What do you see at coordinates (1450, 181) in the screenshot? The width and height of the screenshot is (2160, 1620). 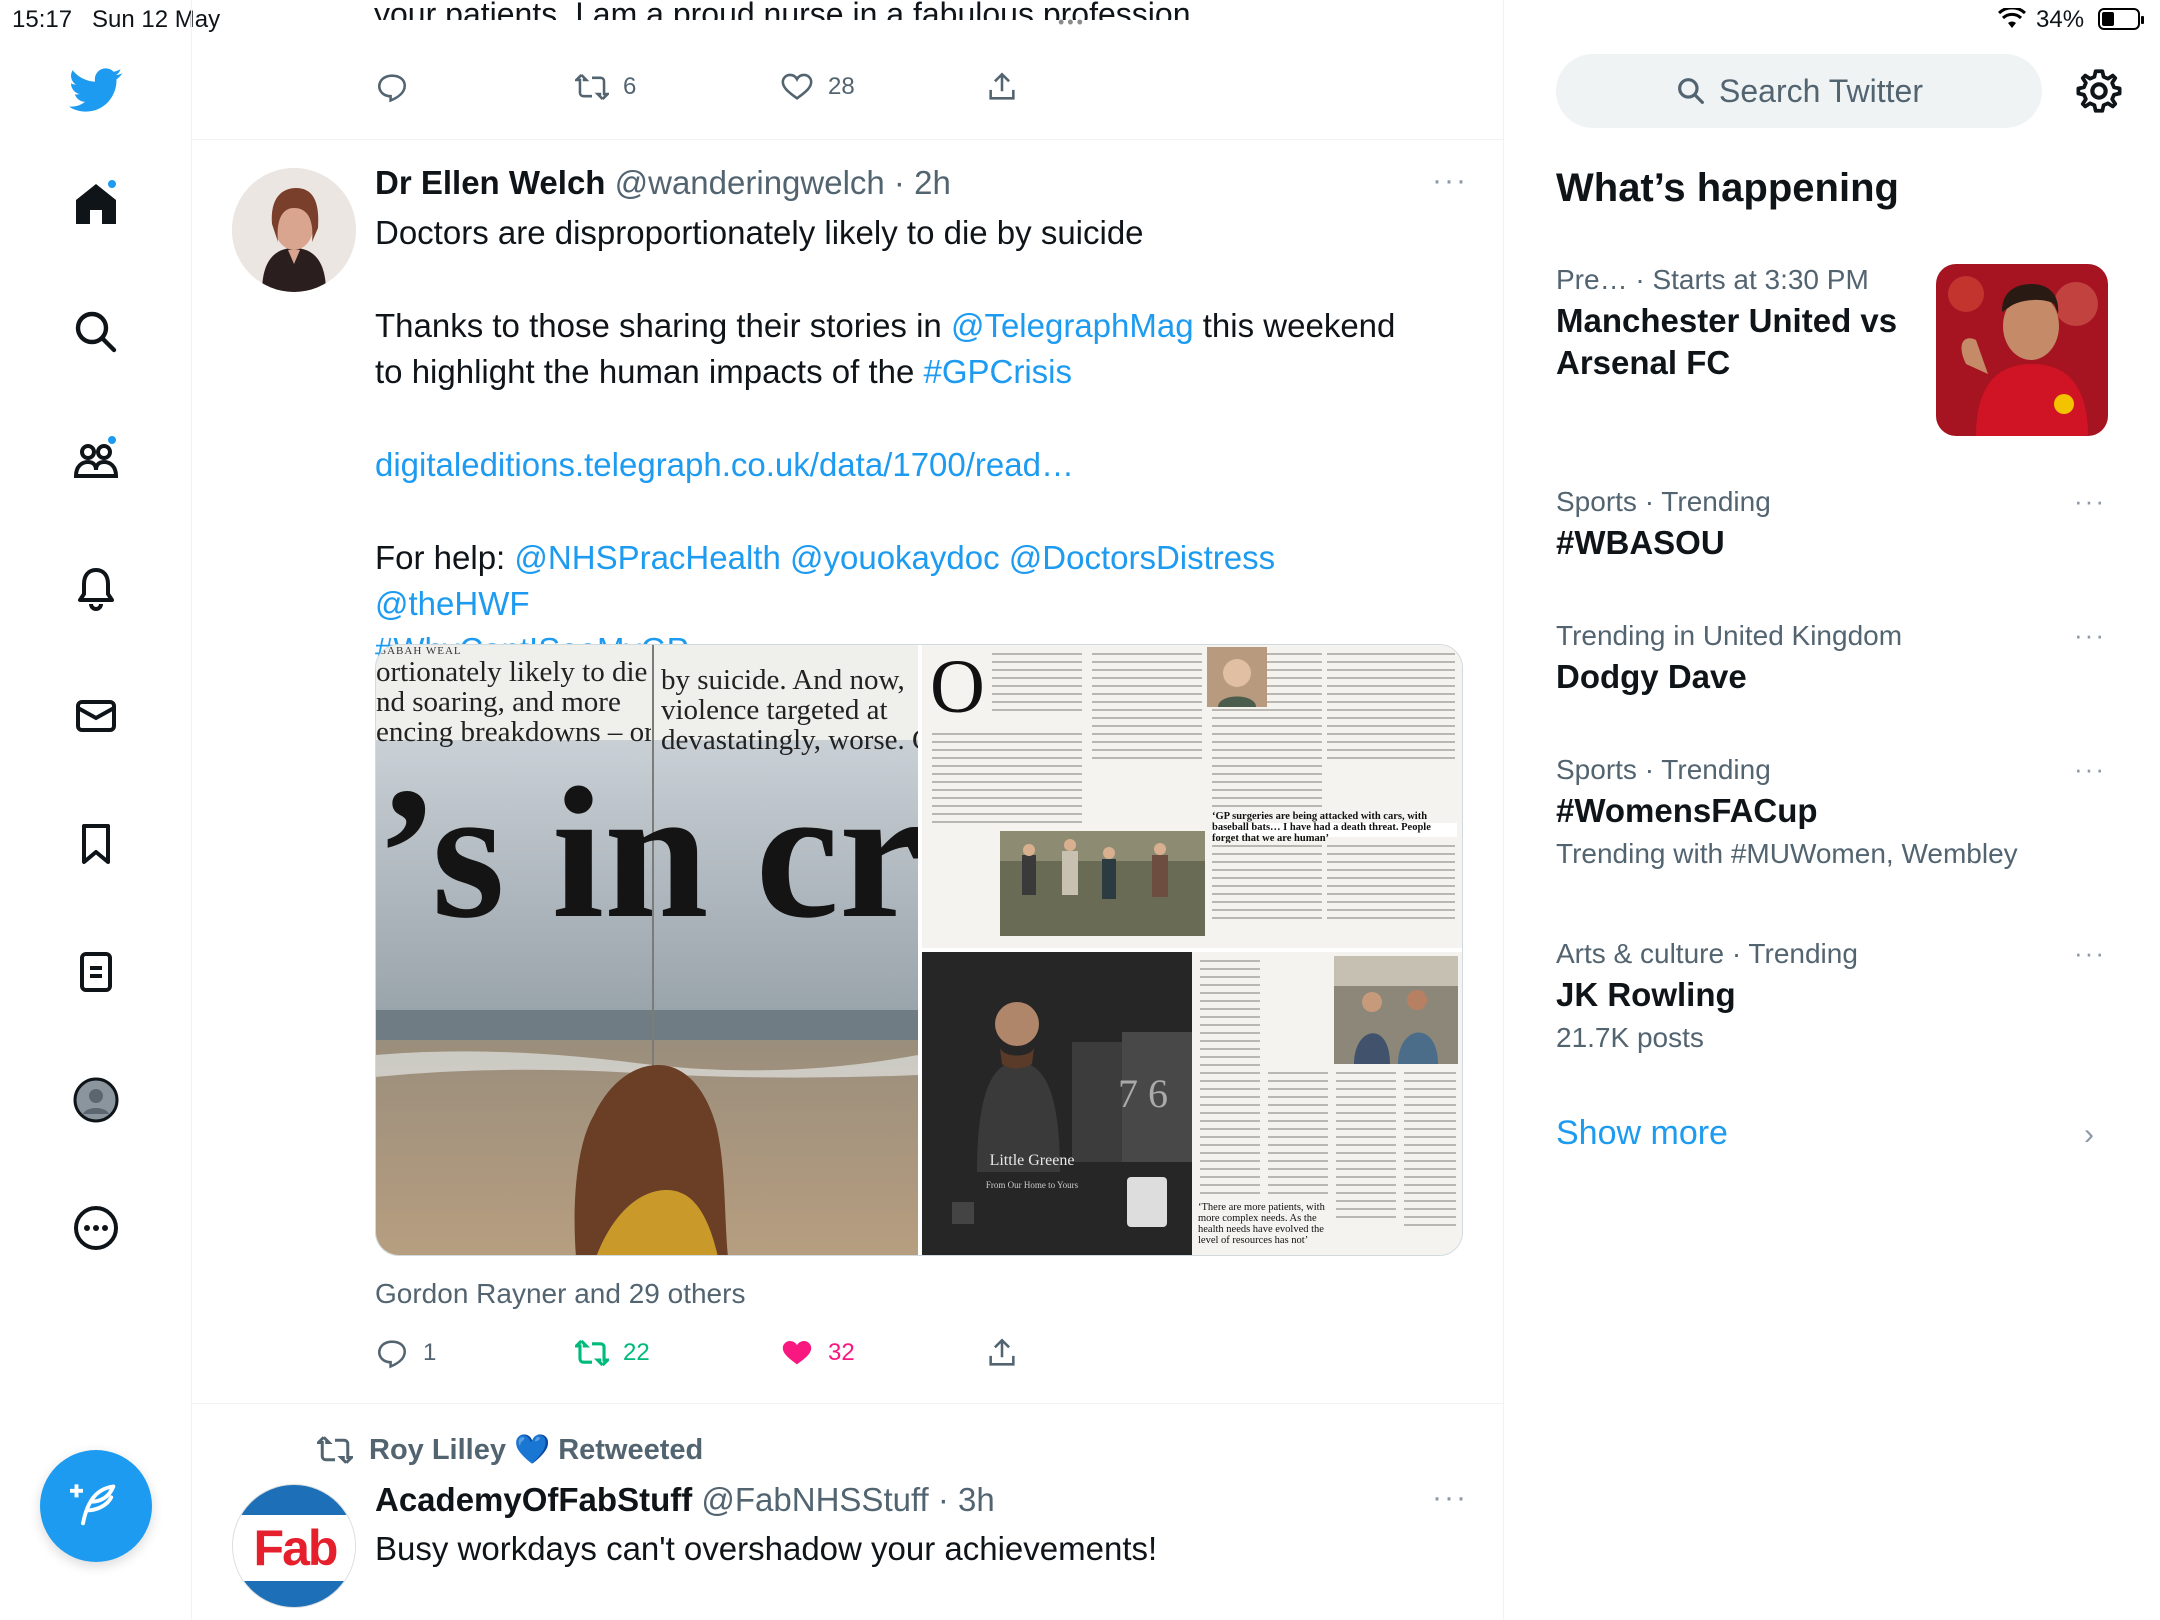 I see `tweet-more-button: ···` at bounding box center [1450, 181].